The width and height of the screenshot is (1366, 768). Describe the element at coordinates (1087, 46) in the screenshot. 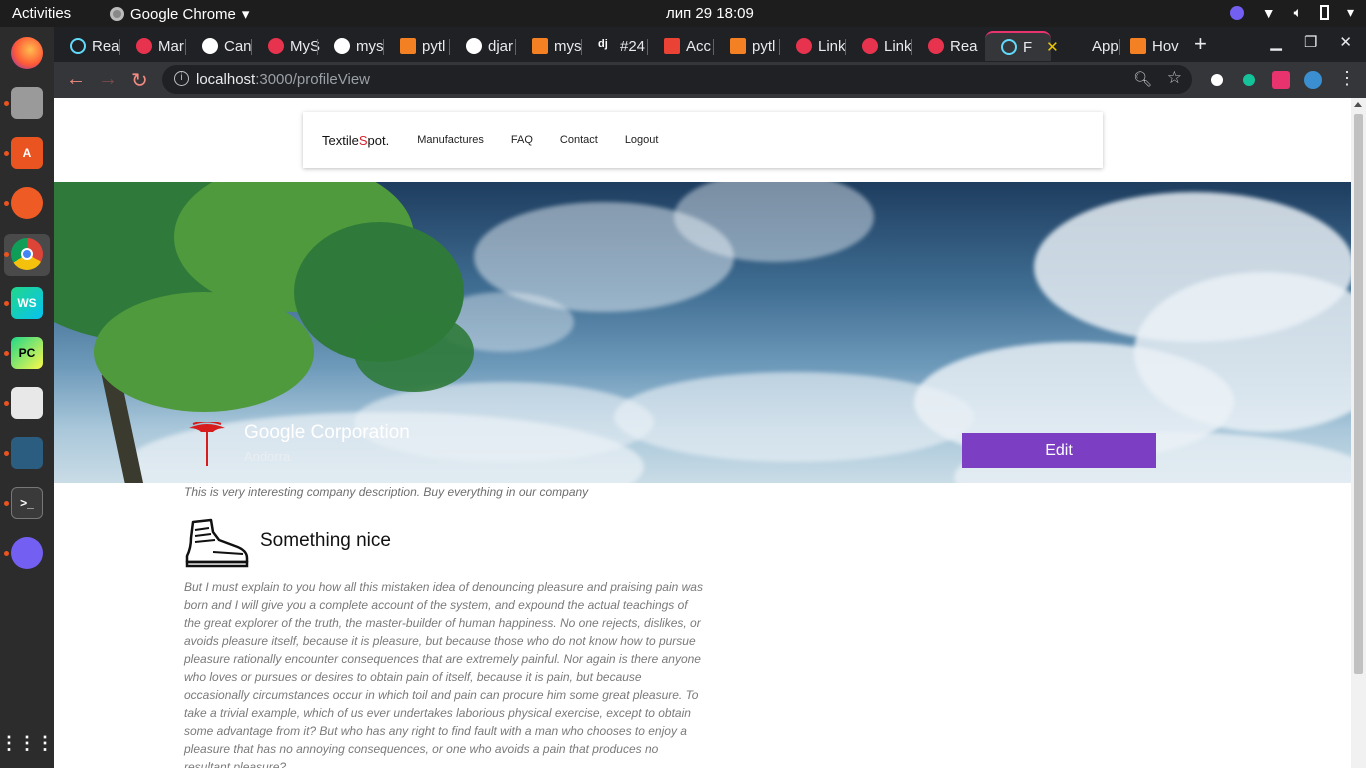

I see `browser-tab: App` at that location.